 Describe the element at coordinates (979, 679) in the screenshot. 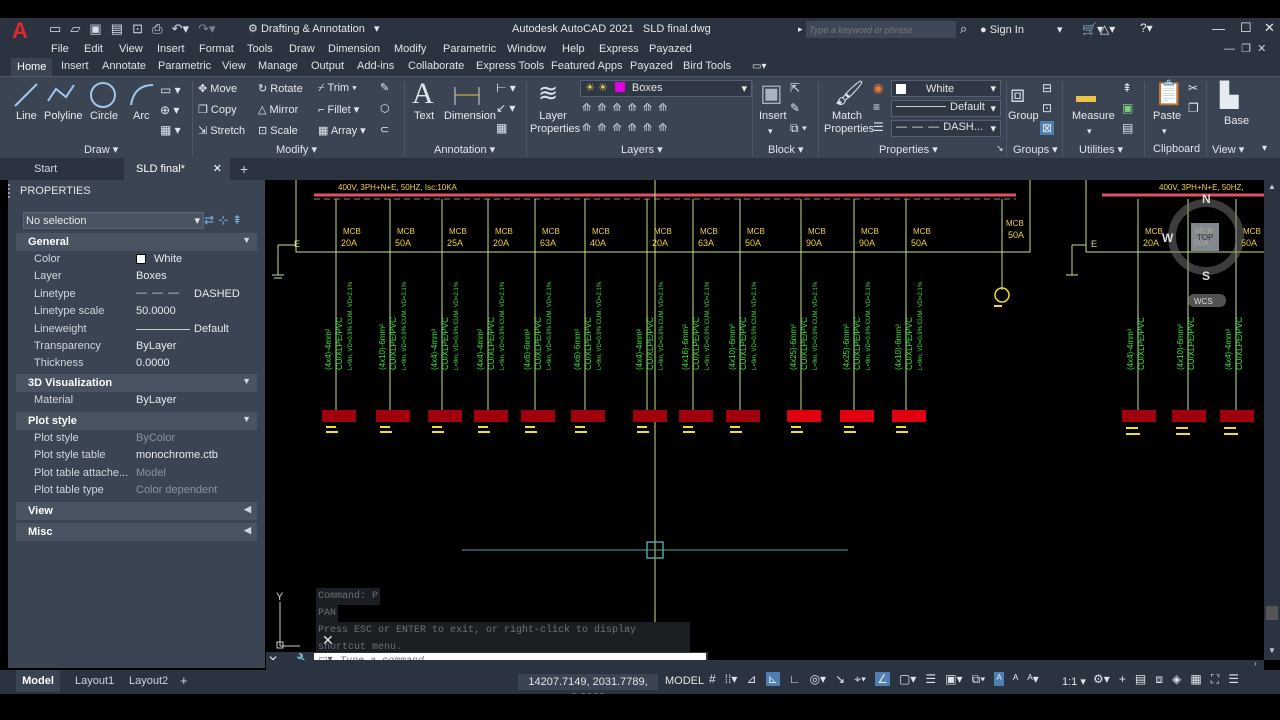

I see `dyn-ucs-icon: ⧉▾` at that location.